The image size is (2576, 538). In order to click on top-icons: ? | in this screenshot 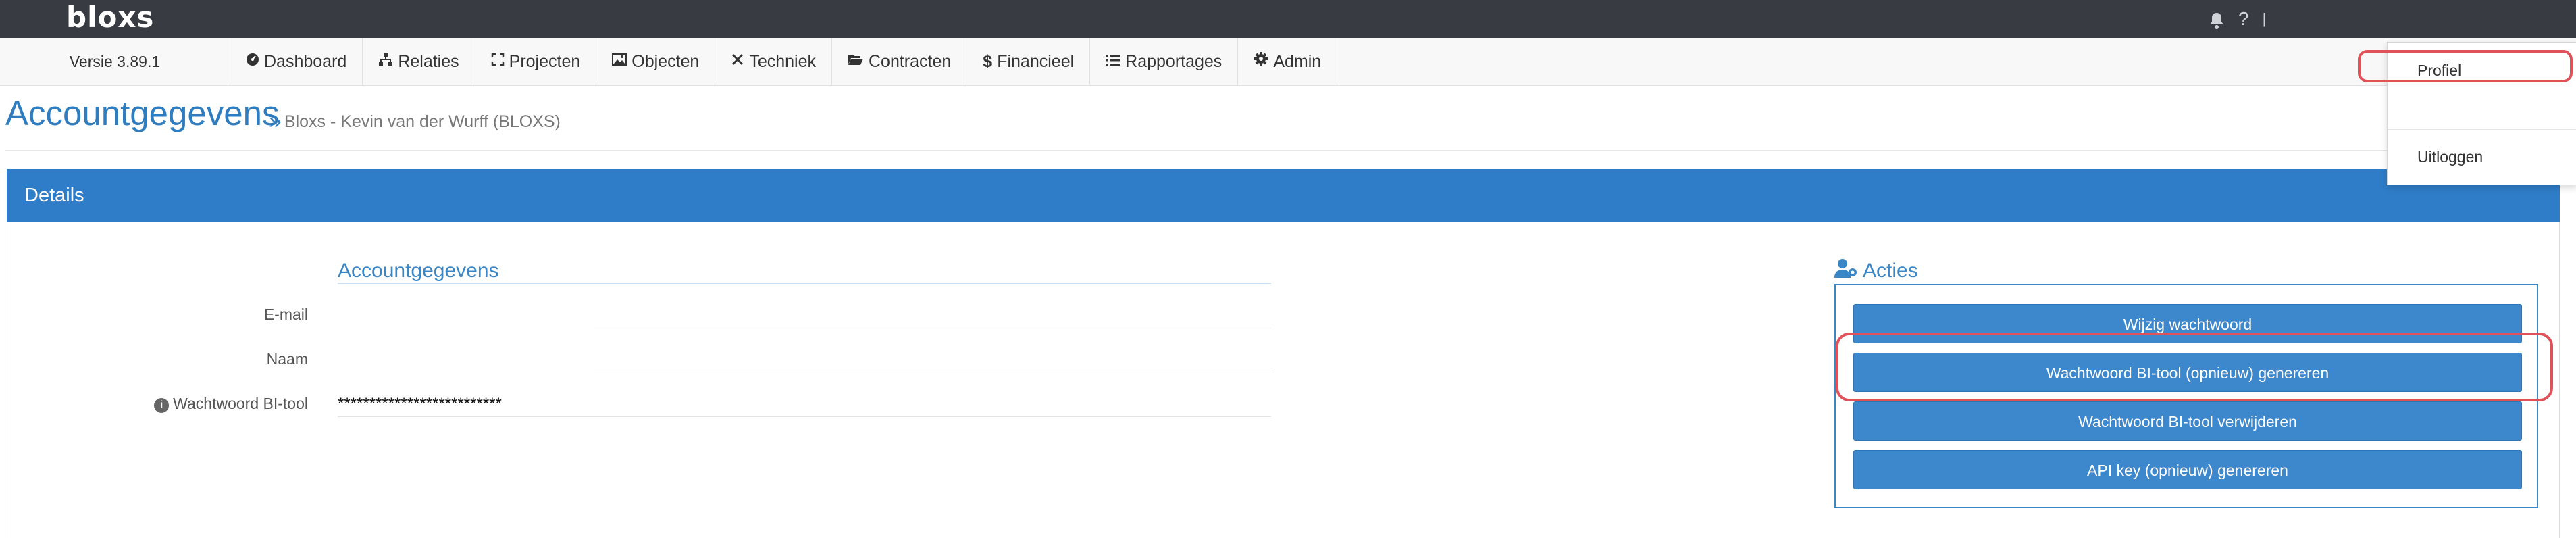, I will do `click(2237, 19)`.